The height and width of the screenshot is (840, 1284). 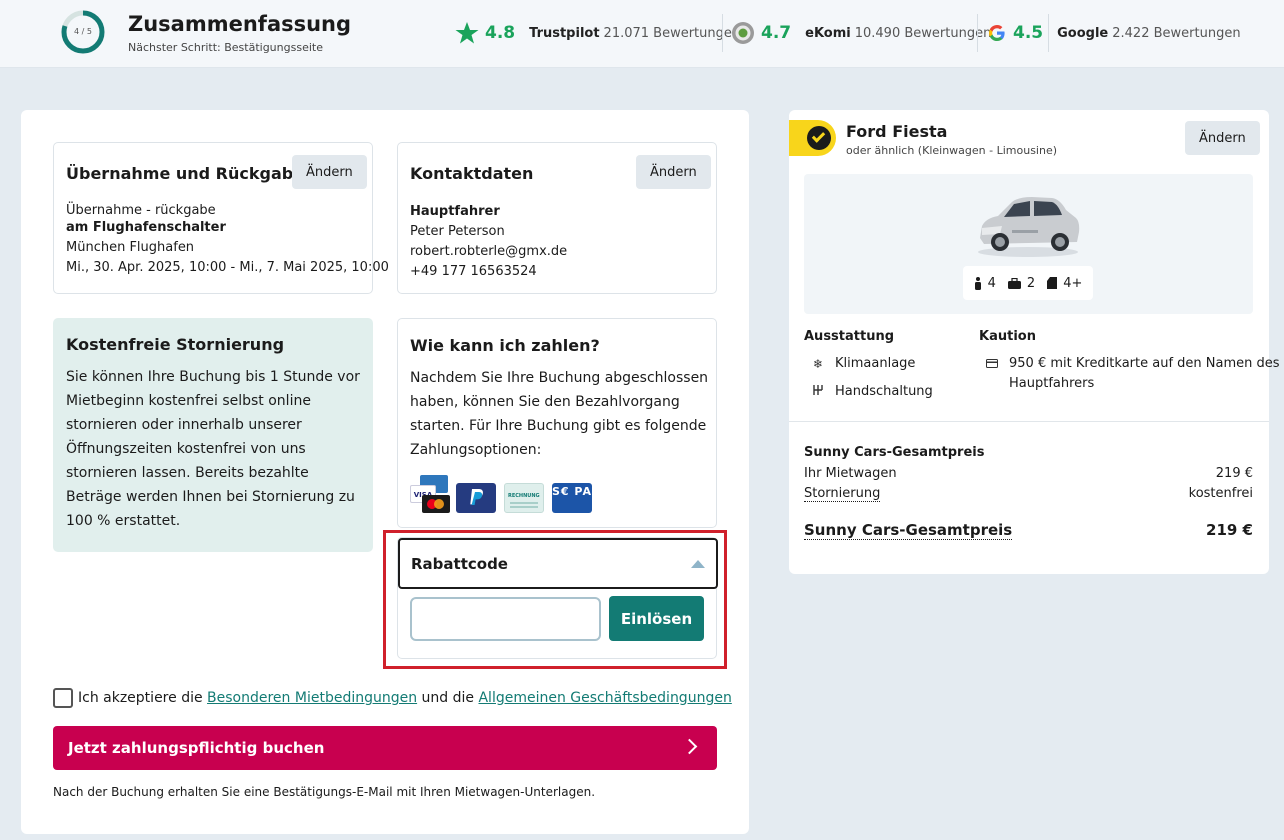 What do you see at coordinates (1073, 283) in the screenshot?
I see `doors-count: 4+` at bounding box center [1073, 283].